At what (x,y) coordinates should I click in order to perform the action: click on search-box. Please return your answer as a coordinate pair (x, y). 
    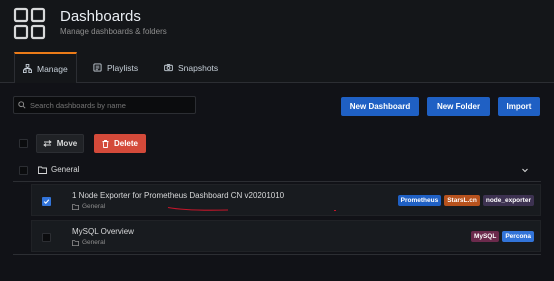
    Looking at the image, I should click on (104, 105).